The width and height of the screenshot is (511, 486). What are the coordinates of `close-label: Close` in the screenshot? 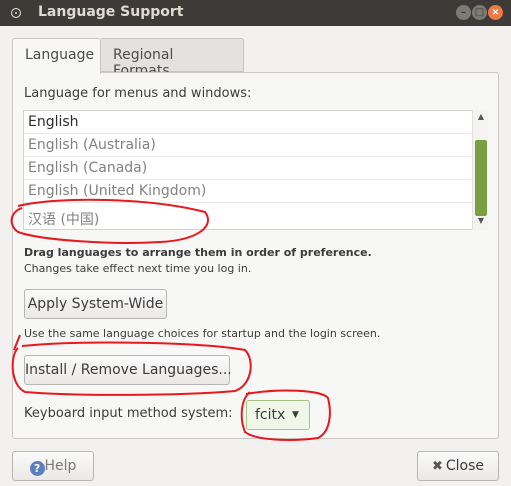 It's located at (465, 466).